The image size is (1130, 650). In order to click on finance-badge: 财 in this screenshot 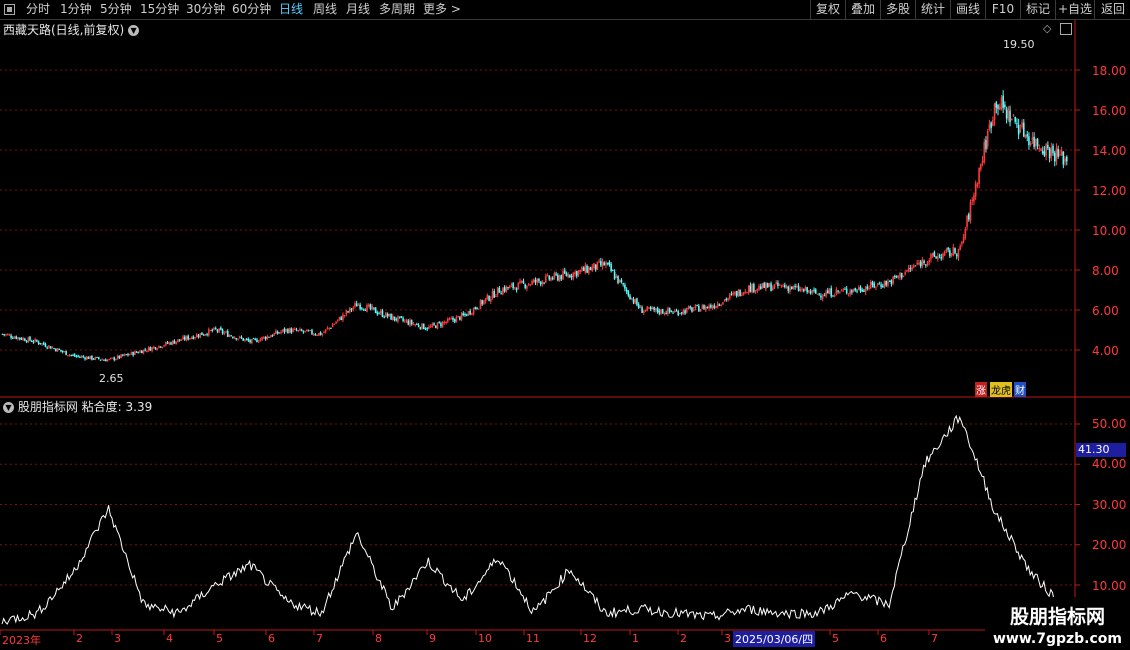, I will do `click(1020, 389)`.